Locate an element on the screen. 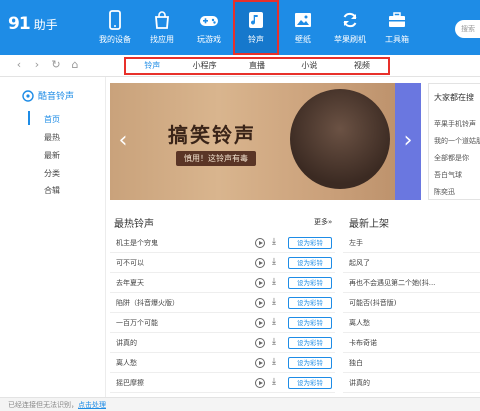 The image size is (480, 411). table-row: 可不可以 ⤓ 设为彩铃 is located at coordinates (222, 263).